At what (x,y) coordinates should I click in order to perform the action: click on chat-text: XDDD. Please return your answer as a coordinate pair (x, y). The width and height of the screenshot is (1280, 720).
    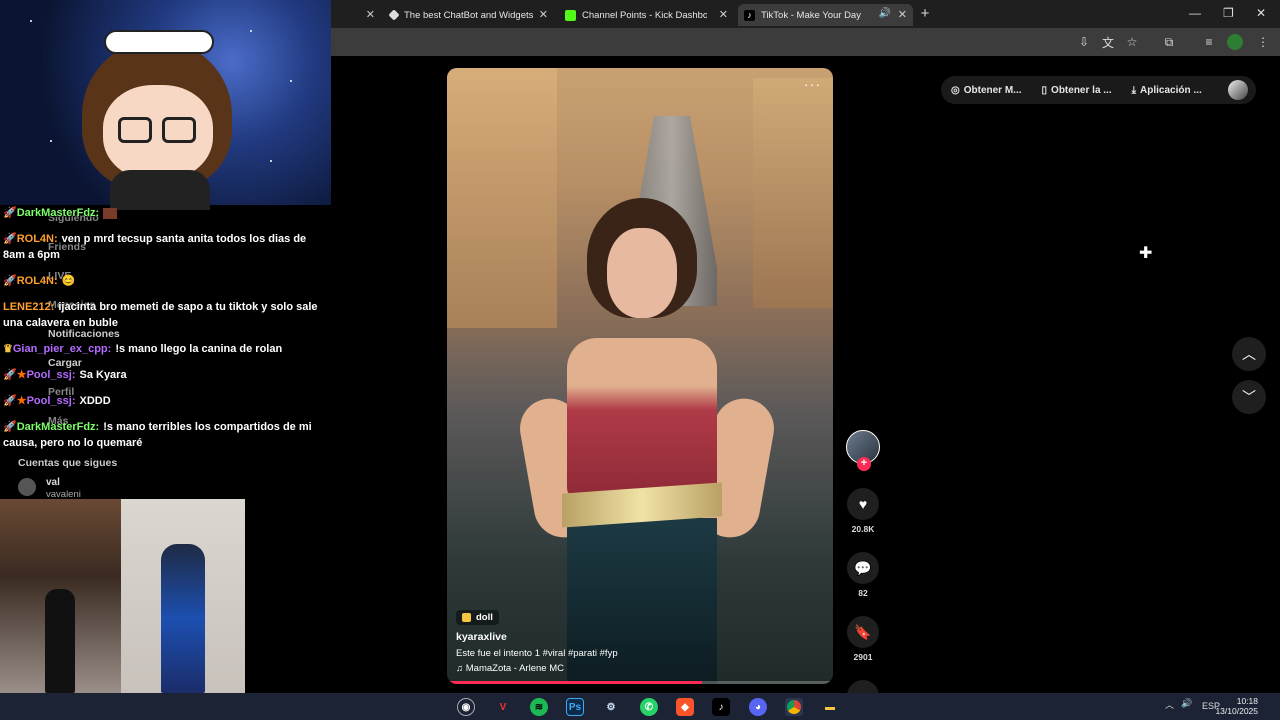
    Looking at the image, I should click on (95, 401).